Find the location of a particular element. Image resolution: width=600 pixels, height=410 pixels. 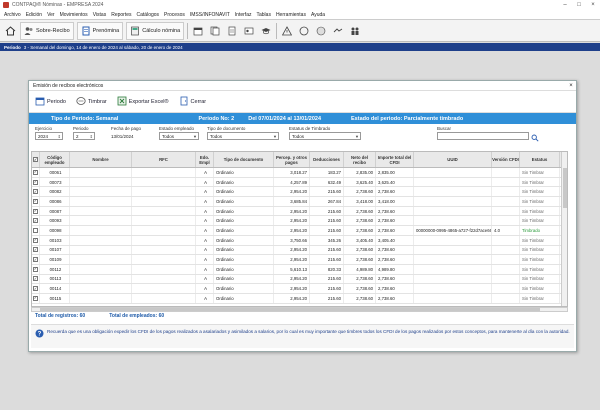

column-header: Nombre is located at coordinates (101, 159).